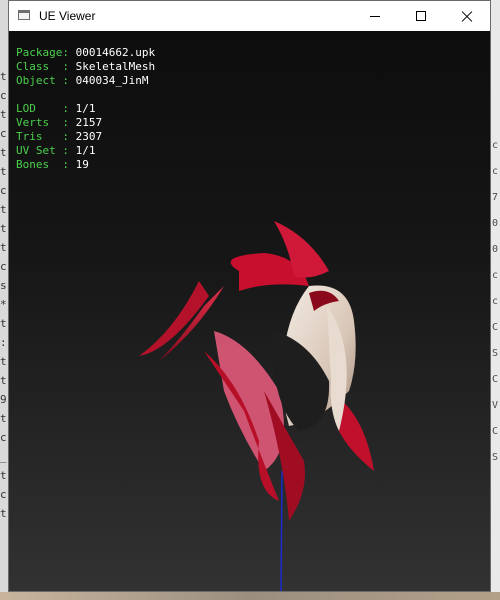  I want to click on background-glyph: *, so click(3, 304).